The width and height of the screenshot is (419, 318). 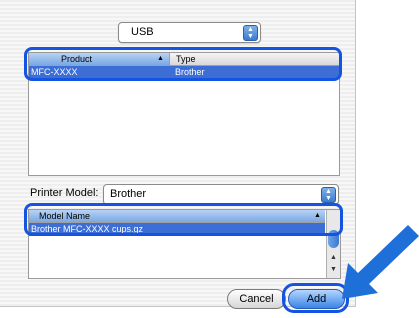 What do you see at coordinates (189, 32) in the screenshot?
I see `connection-type-popup: USB ▲ ▼` at bounding box center [189, 32].